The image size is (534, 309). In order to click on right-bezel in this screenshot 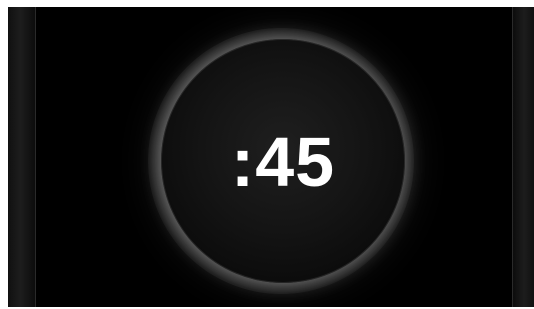, I will do `click(523, 157)`.